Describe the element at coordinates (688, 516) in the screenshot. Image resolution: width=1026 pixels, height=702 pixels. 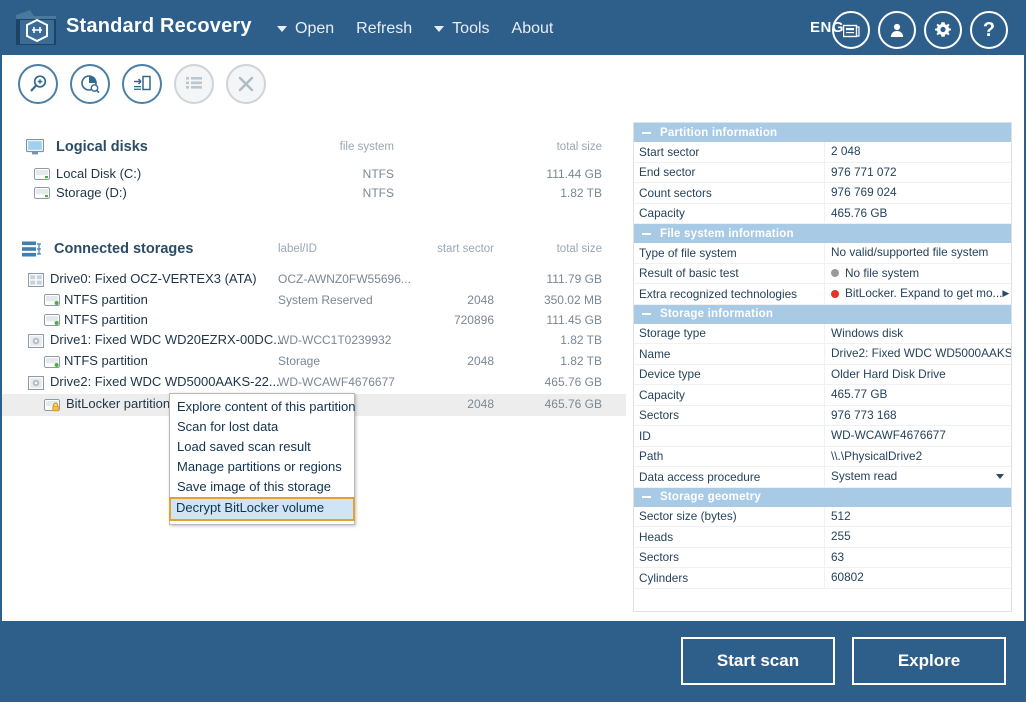
I see `info-key: Sector size (bytes)` at that location.